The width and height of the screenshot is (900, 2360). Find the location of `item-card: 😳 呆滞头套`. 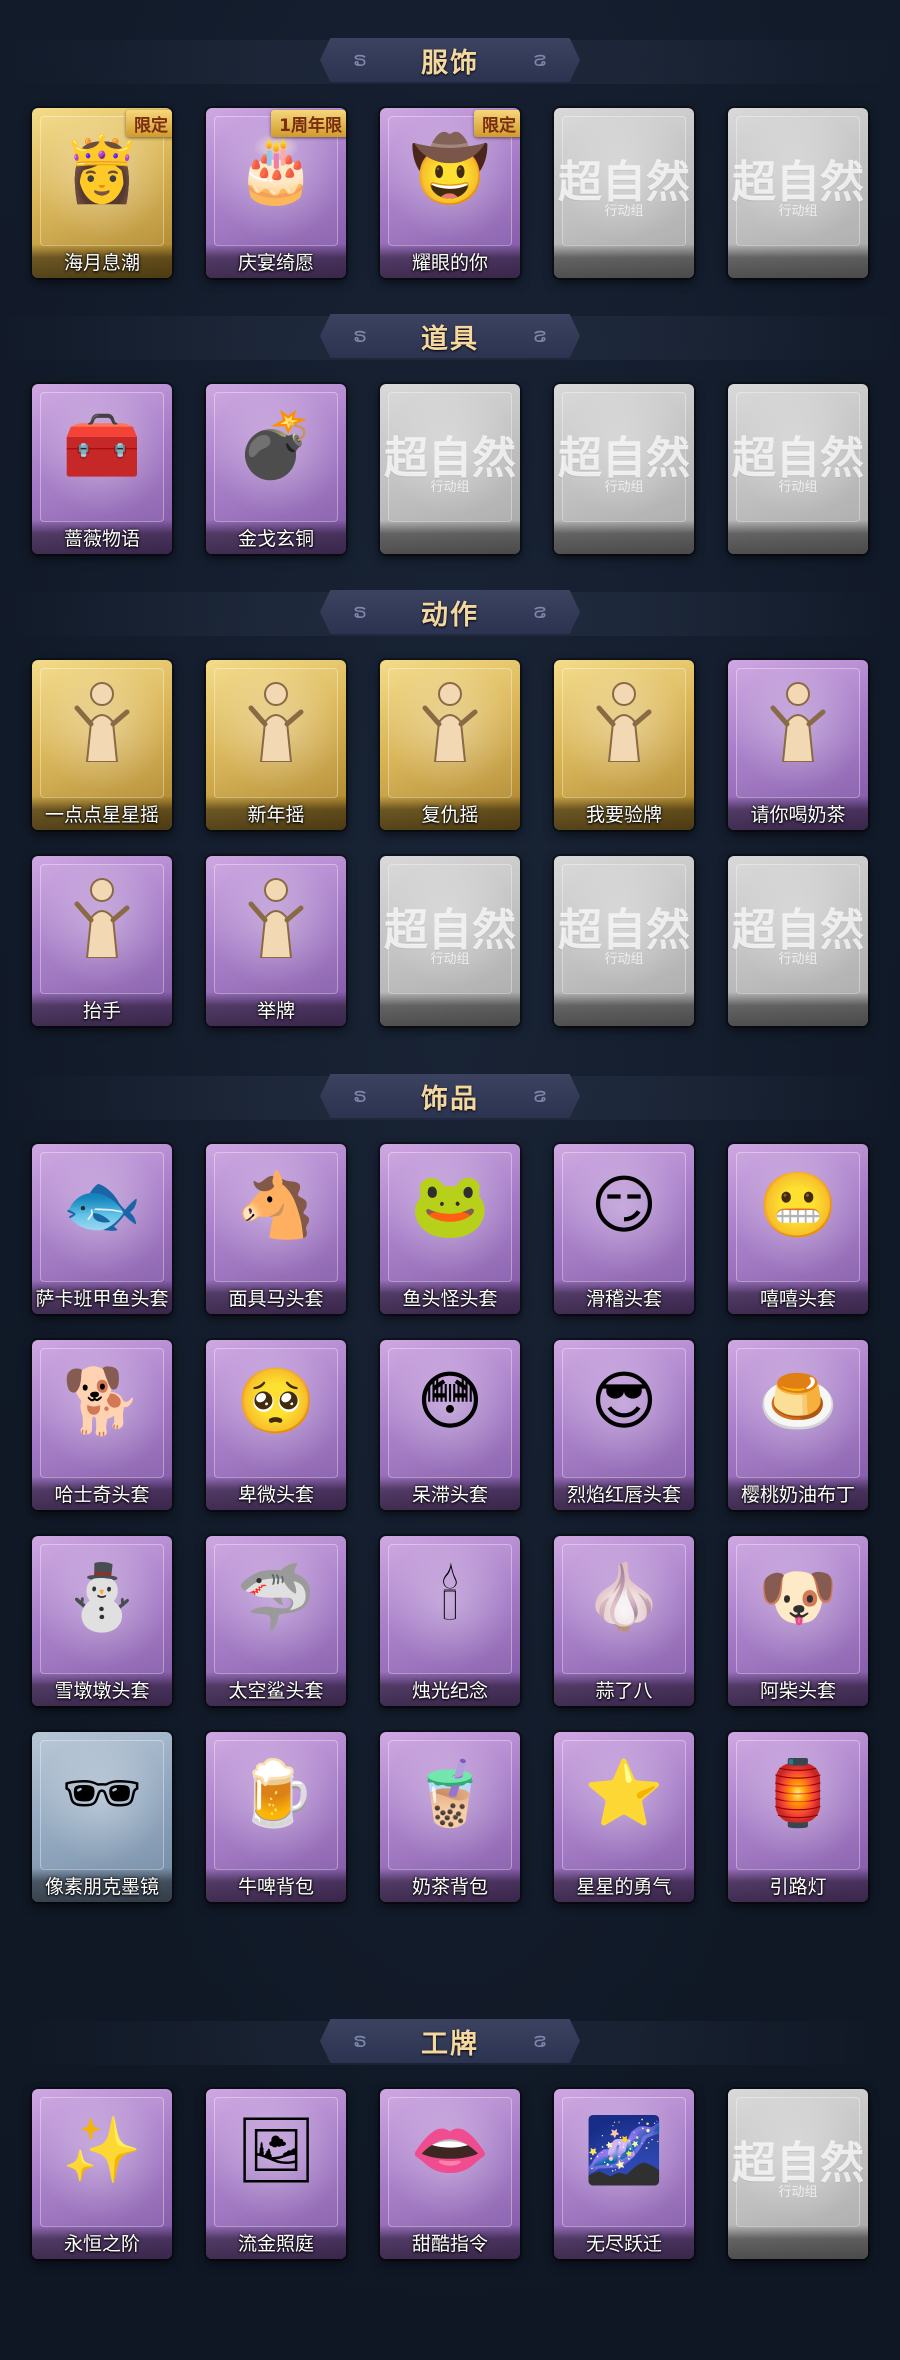

item-card: 😳 呆滞头套 is located at coordinates (450, 1425).